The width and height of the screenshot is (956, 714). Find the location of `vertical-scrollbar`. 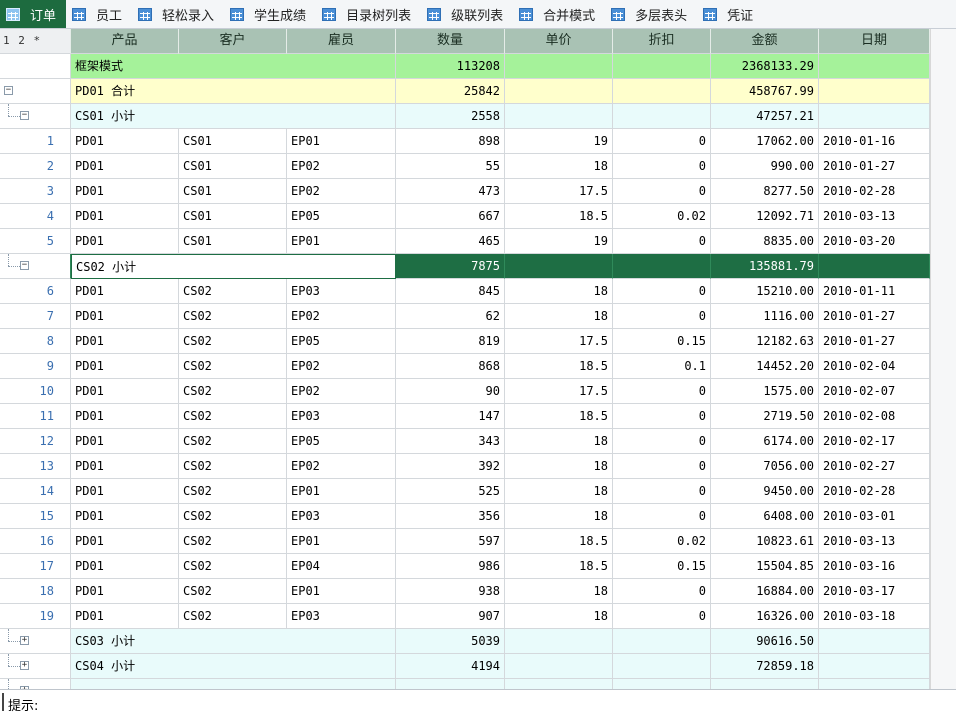

vertical-scrollbar is located at coordinates (943, 359).